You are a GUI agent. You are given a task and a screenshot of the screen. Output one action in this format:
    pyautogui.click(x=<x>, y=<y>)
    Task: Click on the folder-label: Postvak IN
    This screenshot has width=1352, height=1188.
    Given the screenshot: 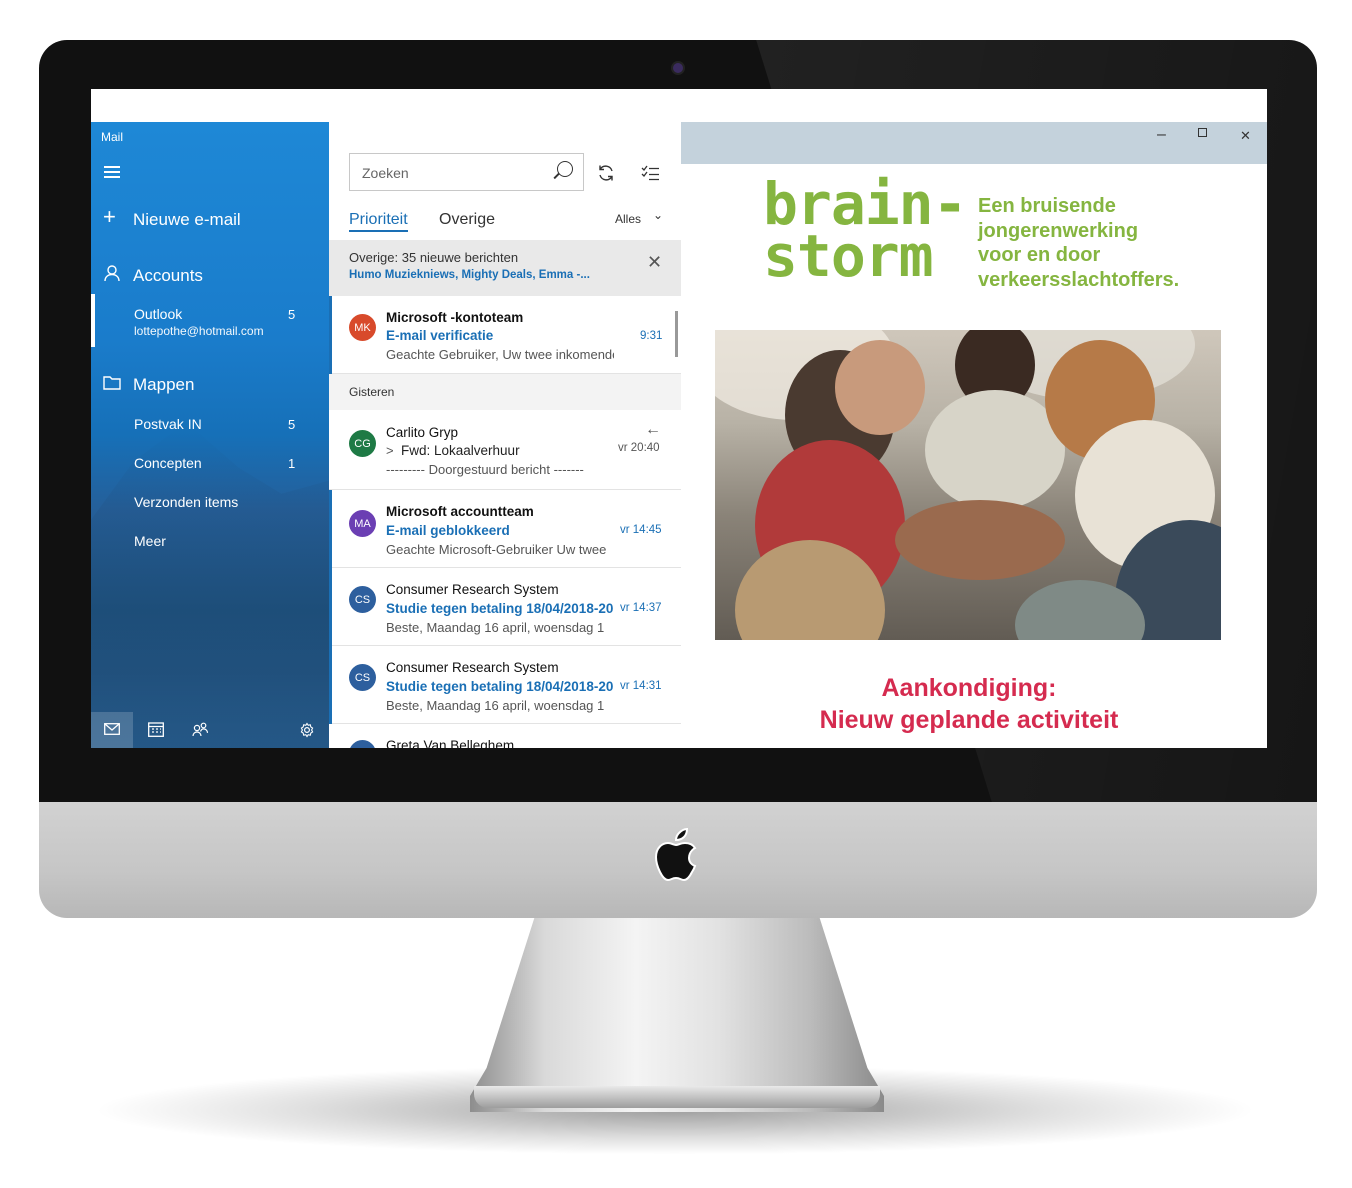 What is the action you would take?
    pyautogui.click(x=168, y=424)
    